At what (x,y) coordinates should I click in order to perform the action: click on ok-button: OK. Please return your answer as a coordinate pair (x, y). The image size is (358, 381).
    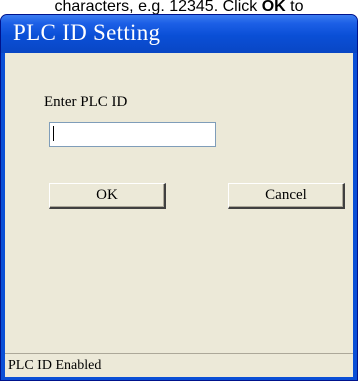
    Looking at the image, I should click on (107, 196).